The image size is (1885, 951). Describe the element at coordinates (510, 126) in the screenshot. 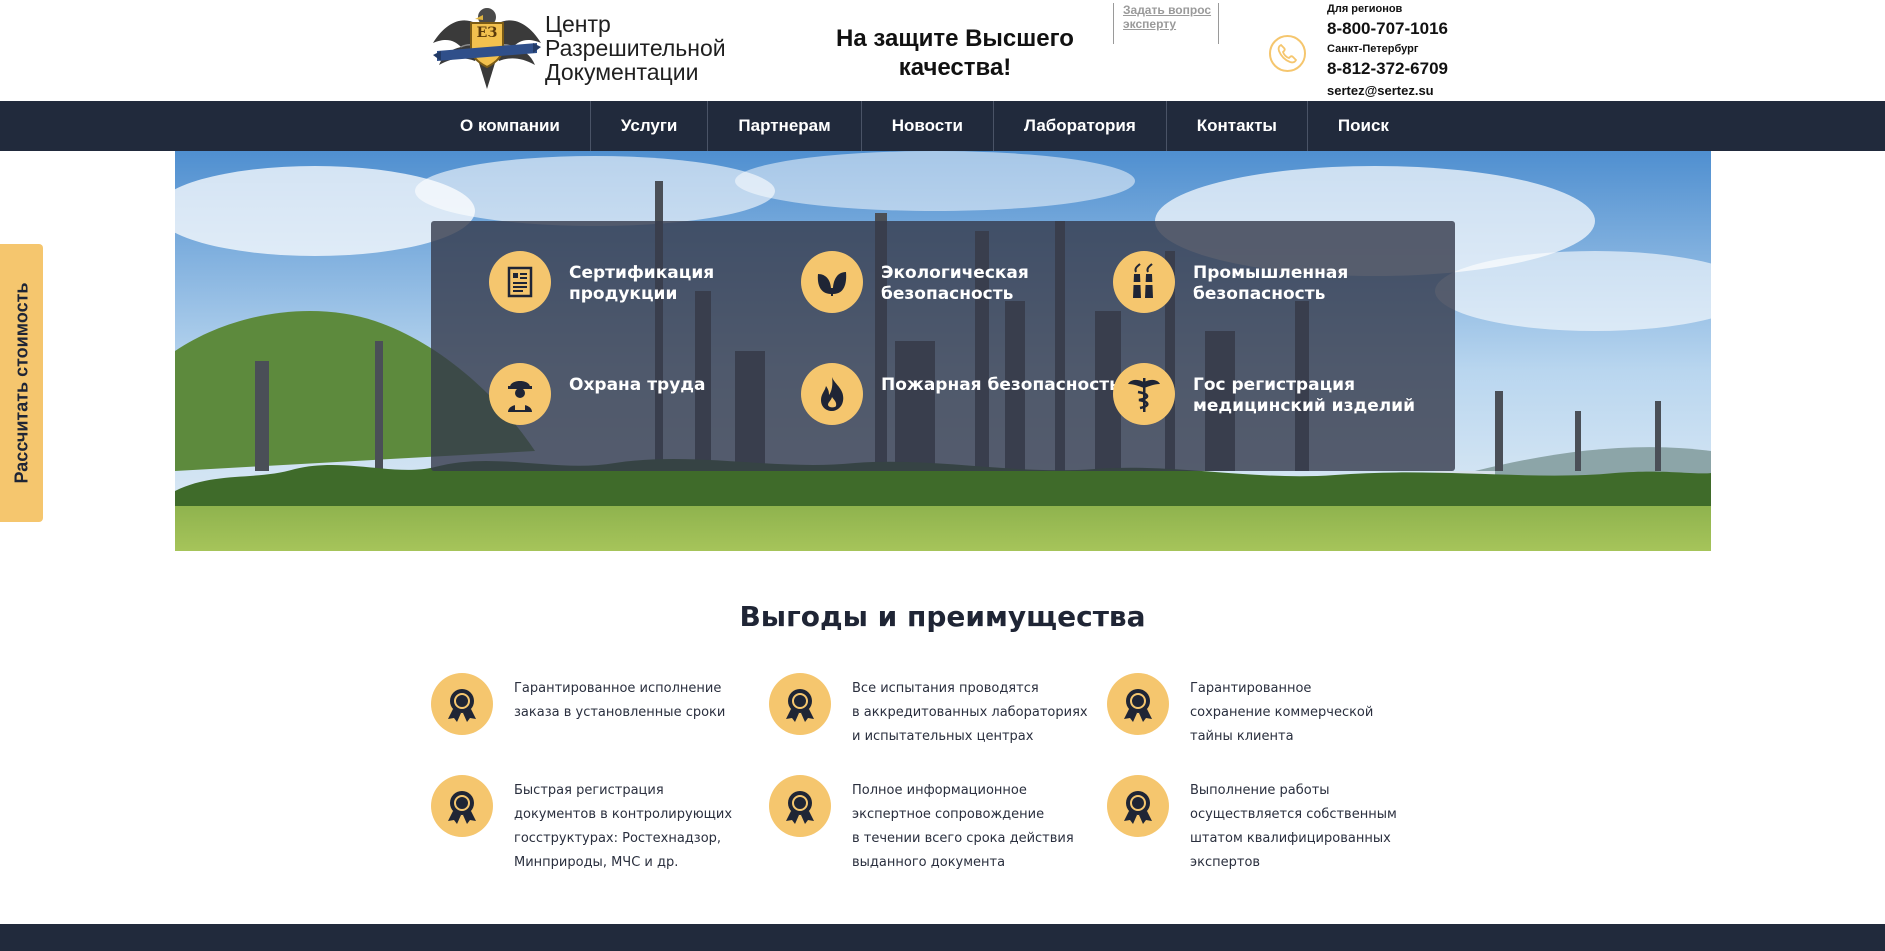

I see `nav-item-company: О компании` at that location.